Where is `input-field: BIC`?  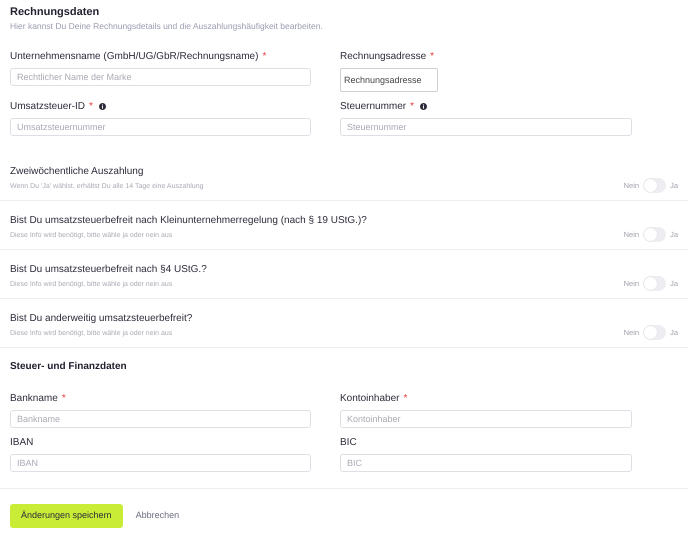 input-field: BIC is located at coordinates (486, 463).